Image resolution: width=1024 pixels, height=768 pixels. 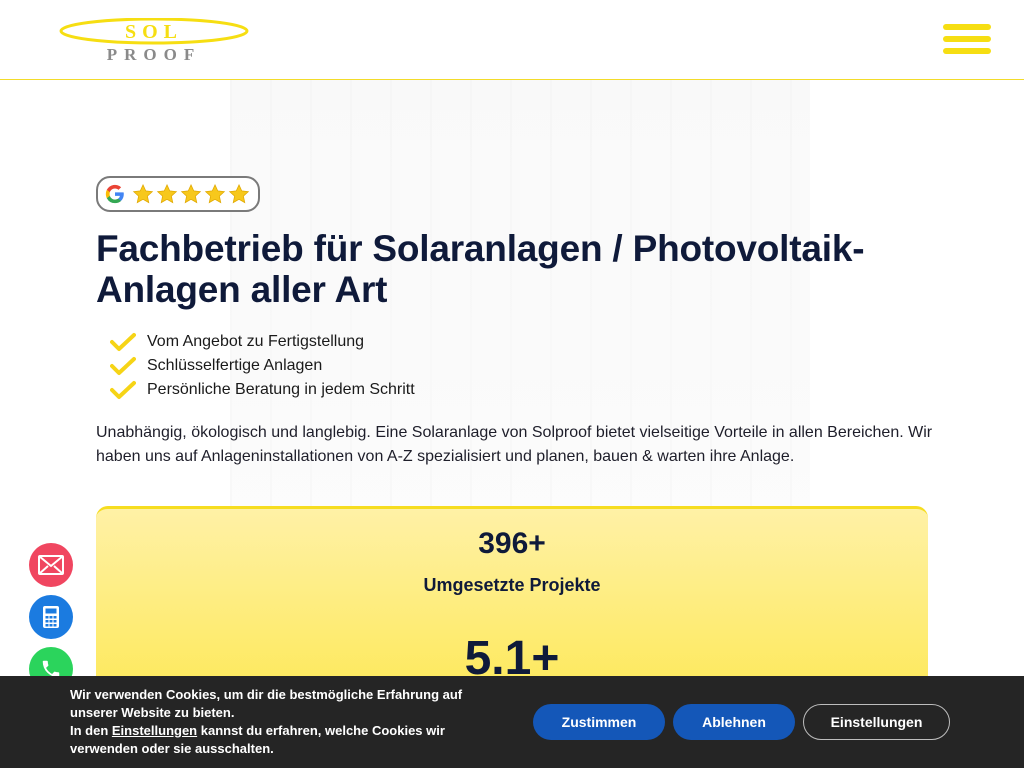 What do you see at coordinates (91, 730) in the screenshot?
I see `cookie-line3-prefix: In den` at bounding box center [91, 730].